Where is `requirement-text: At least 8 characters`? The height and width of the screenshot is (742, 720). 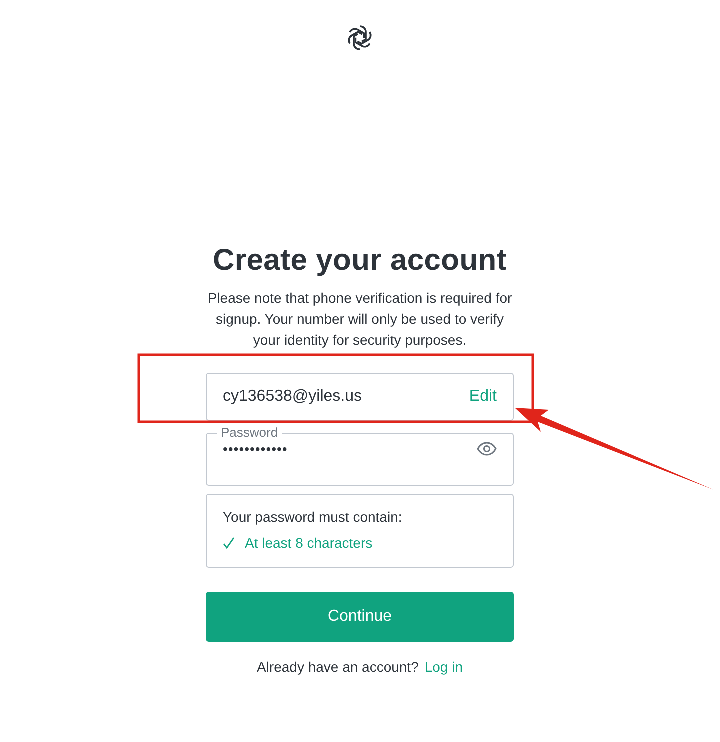 requirement-text: At least 8 characters is located at coordinates (309, 543).